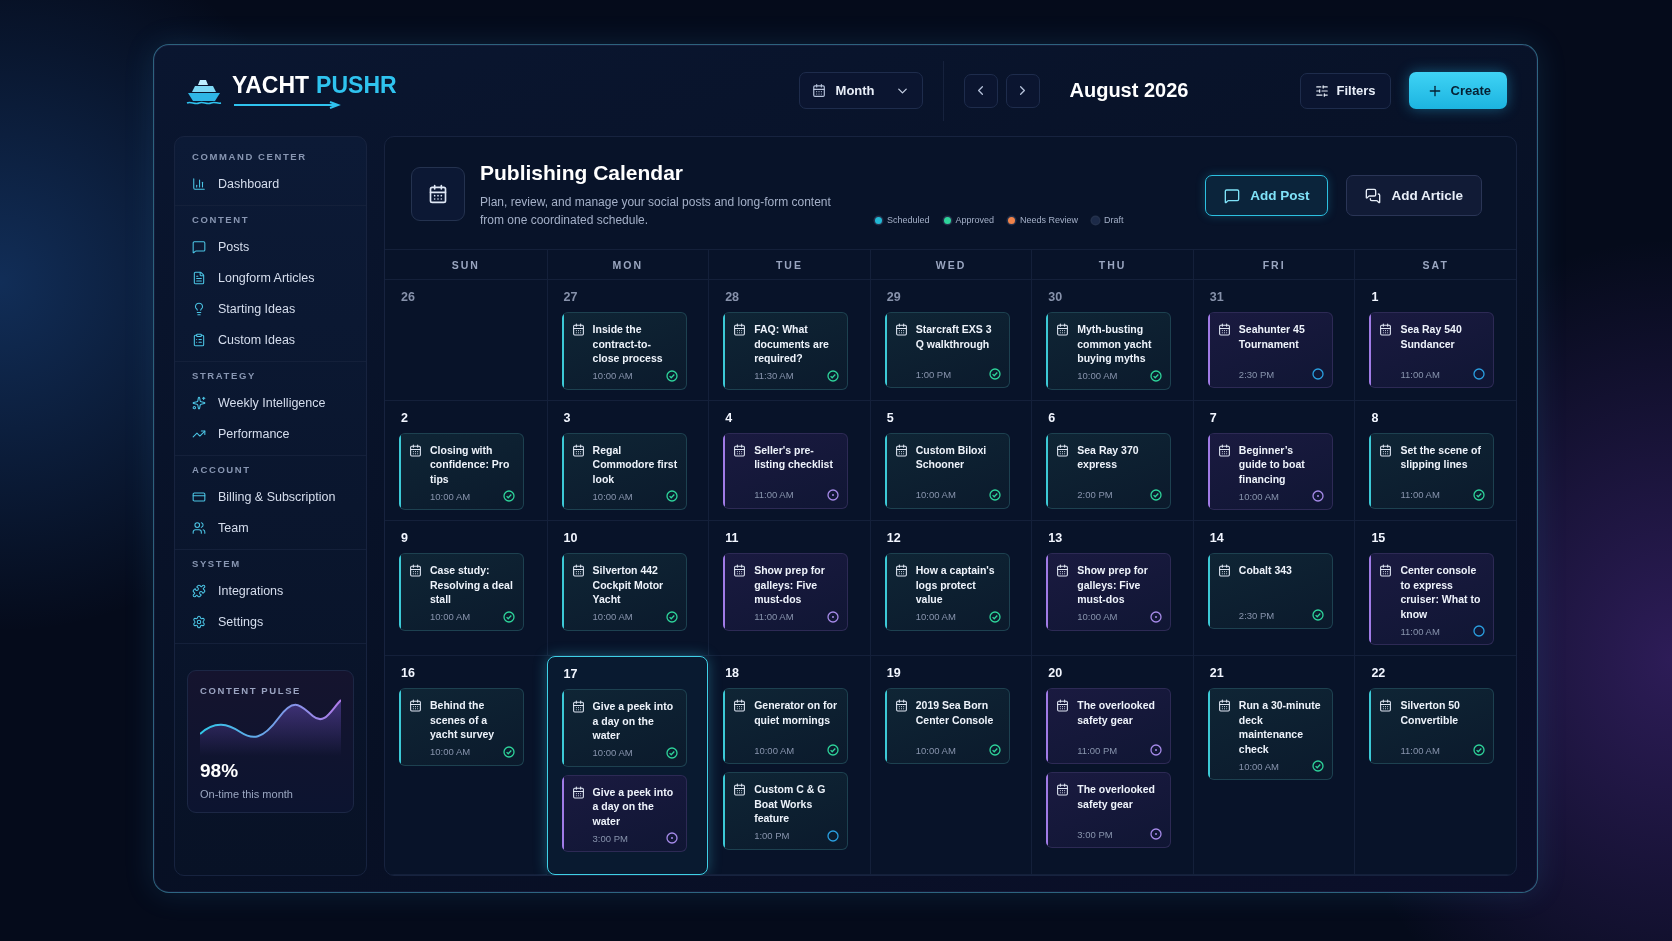 This screenshot has width=1672, height=941. I want to click on day-cell: 11 Show prep for galleys: Five must-dos 11:00 AM, so click(789, 588).